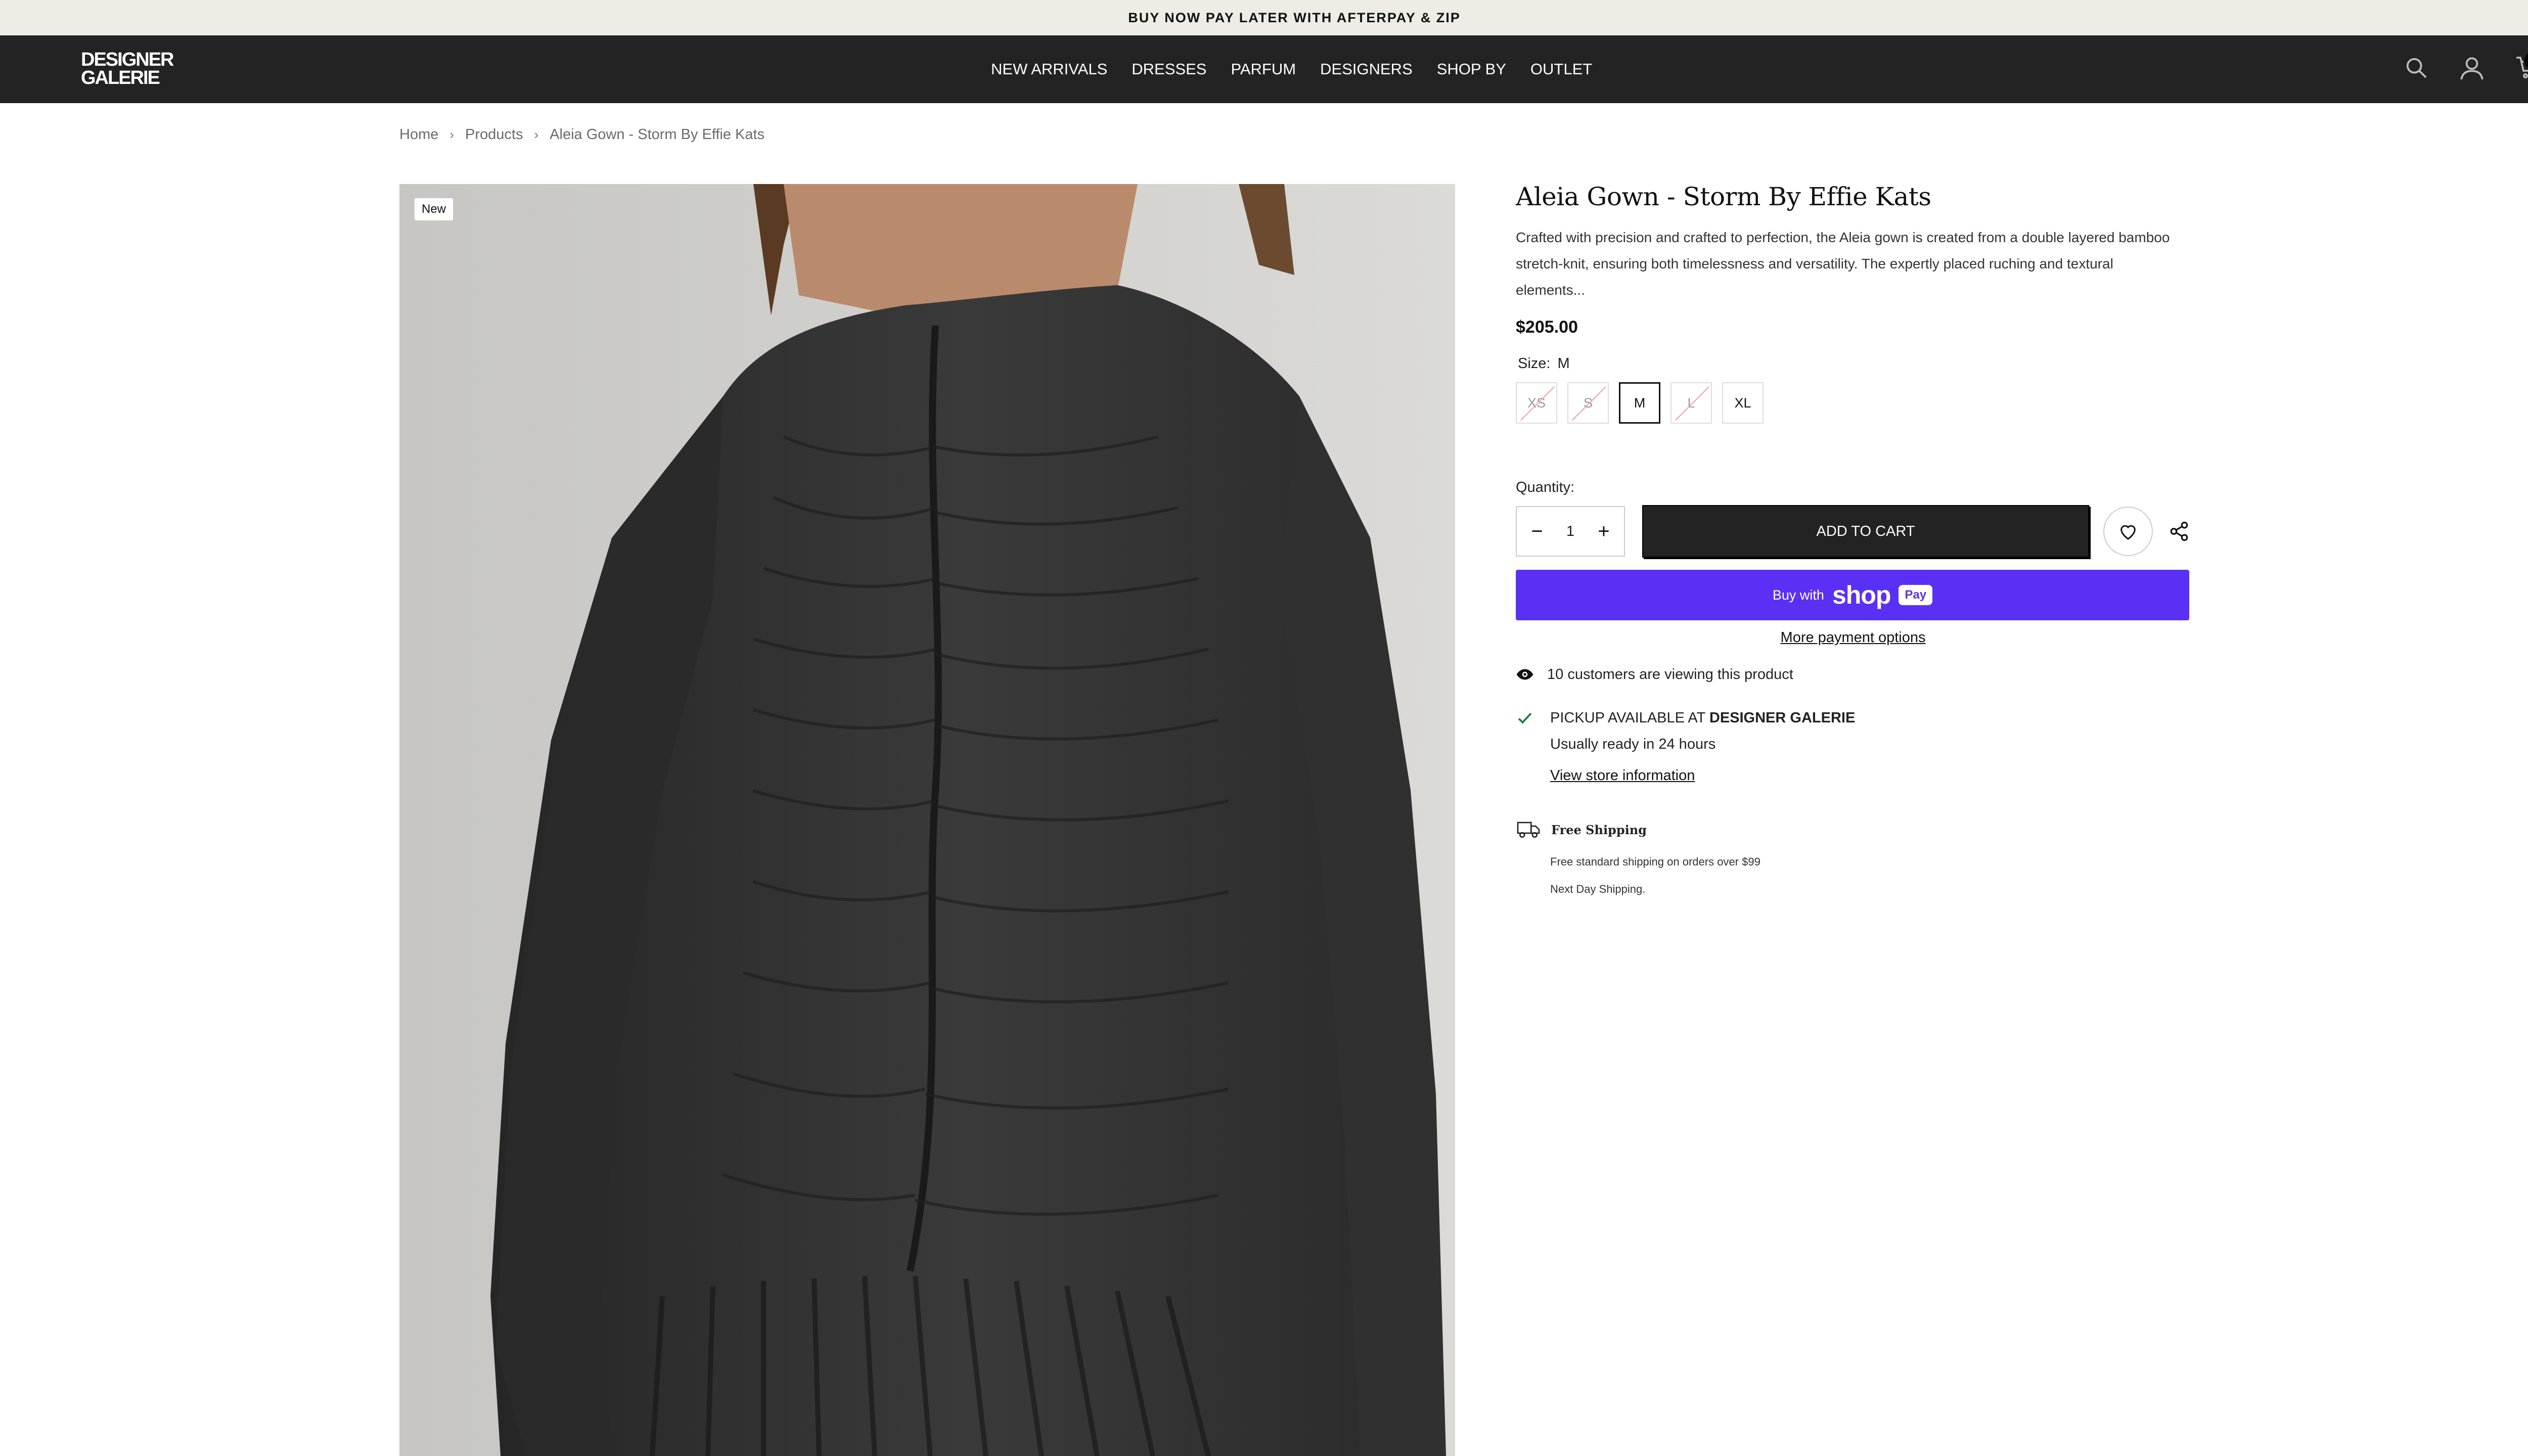  I want to click on account-icon, so click(2472, 68).